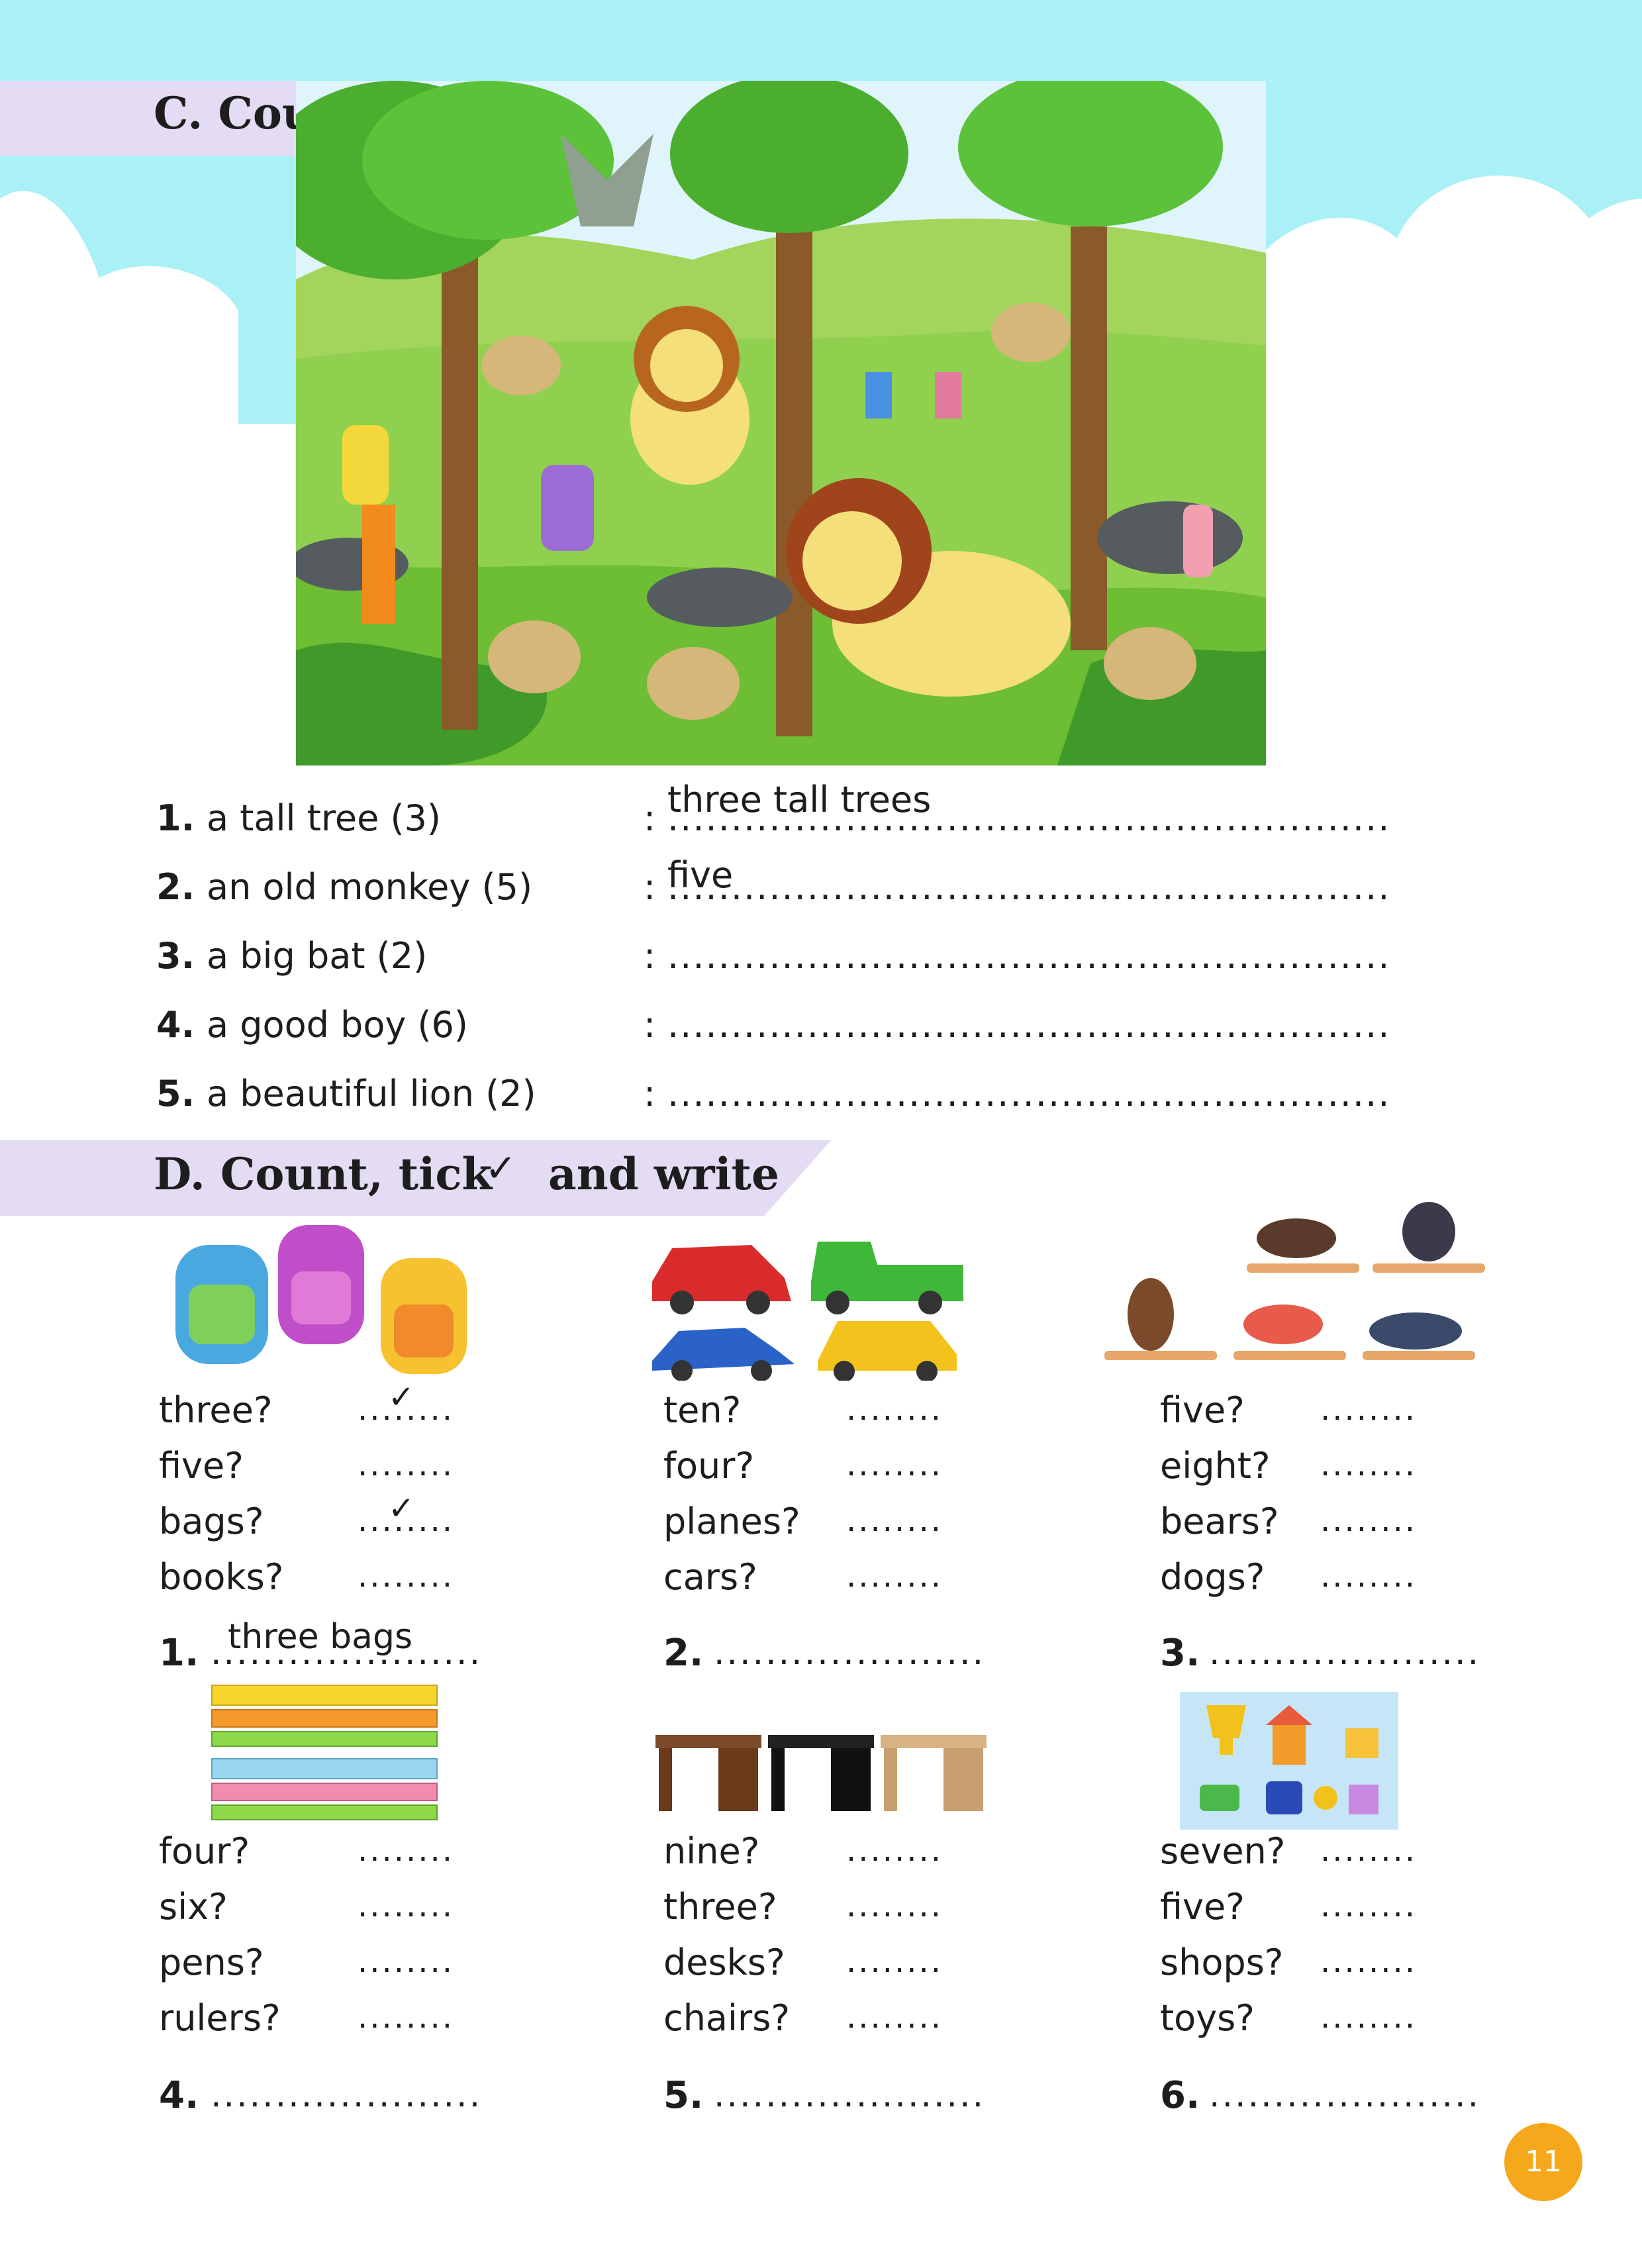  What do you see at coordinates (727, 2018) in the screenshot?
I see `option-label: chairs?` at bounding box center [727, 2018].